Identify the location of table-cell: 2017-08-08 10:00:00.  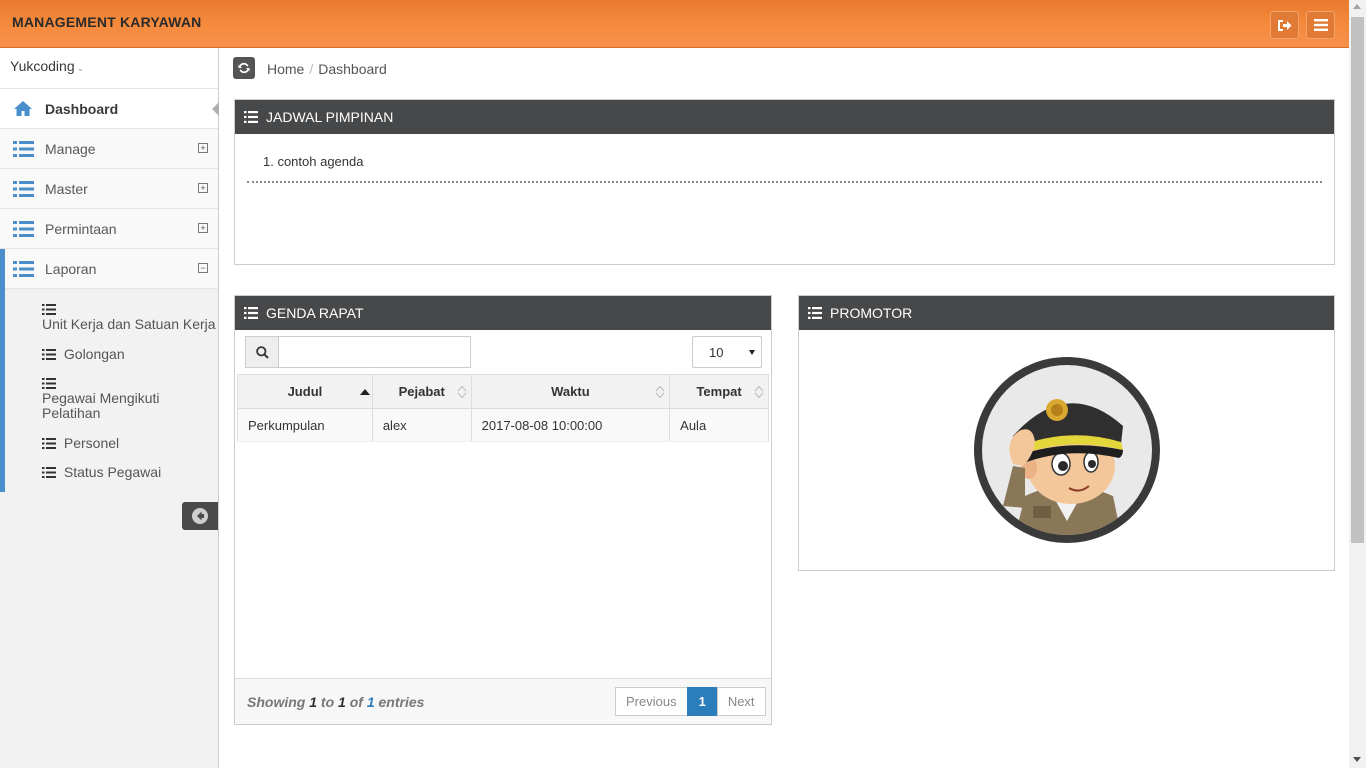
(570, 425).